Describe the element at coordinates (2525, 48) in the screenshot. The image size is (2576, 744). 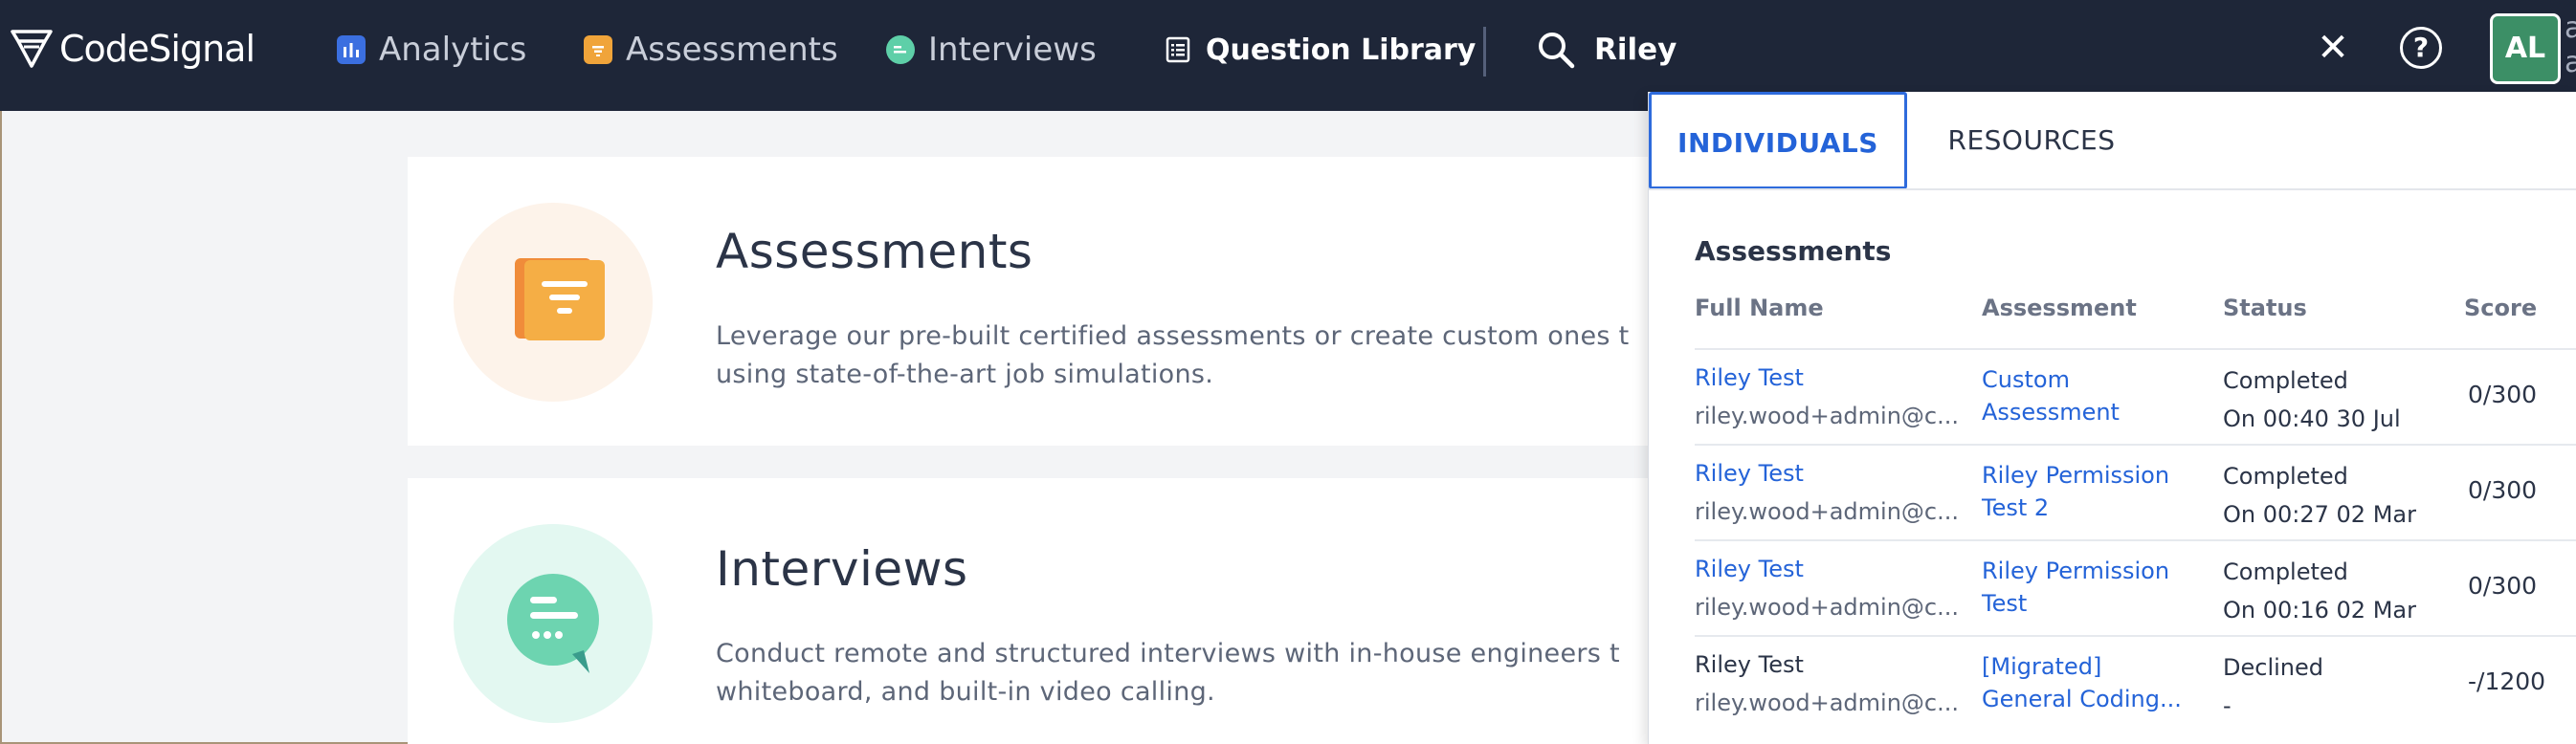
I see `avatar: AL` at that location.